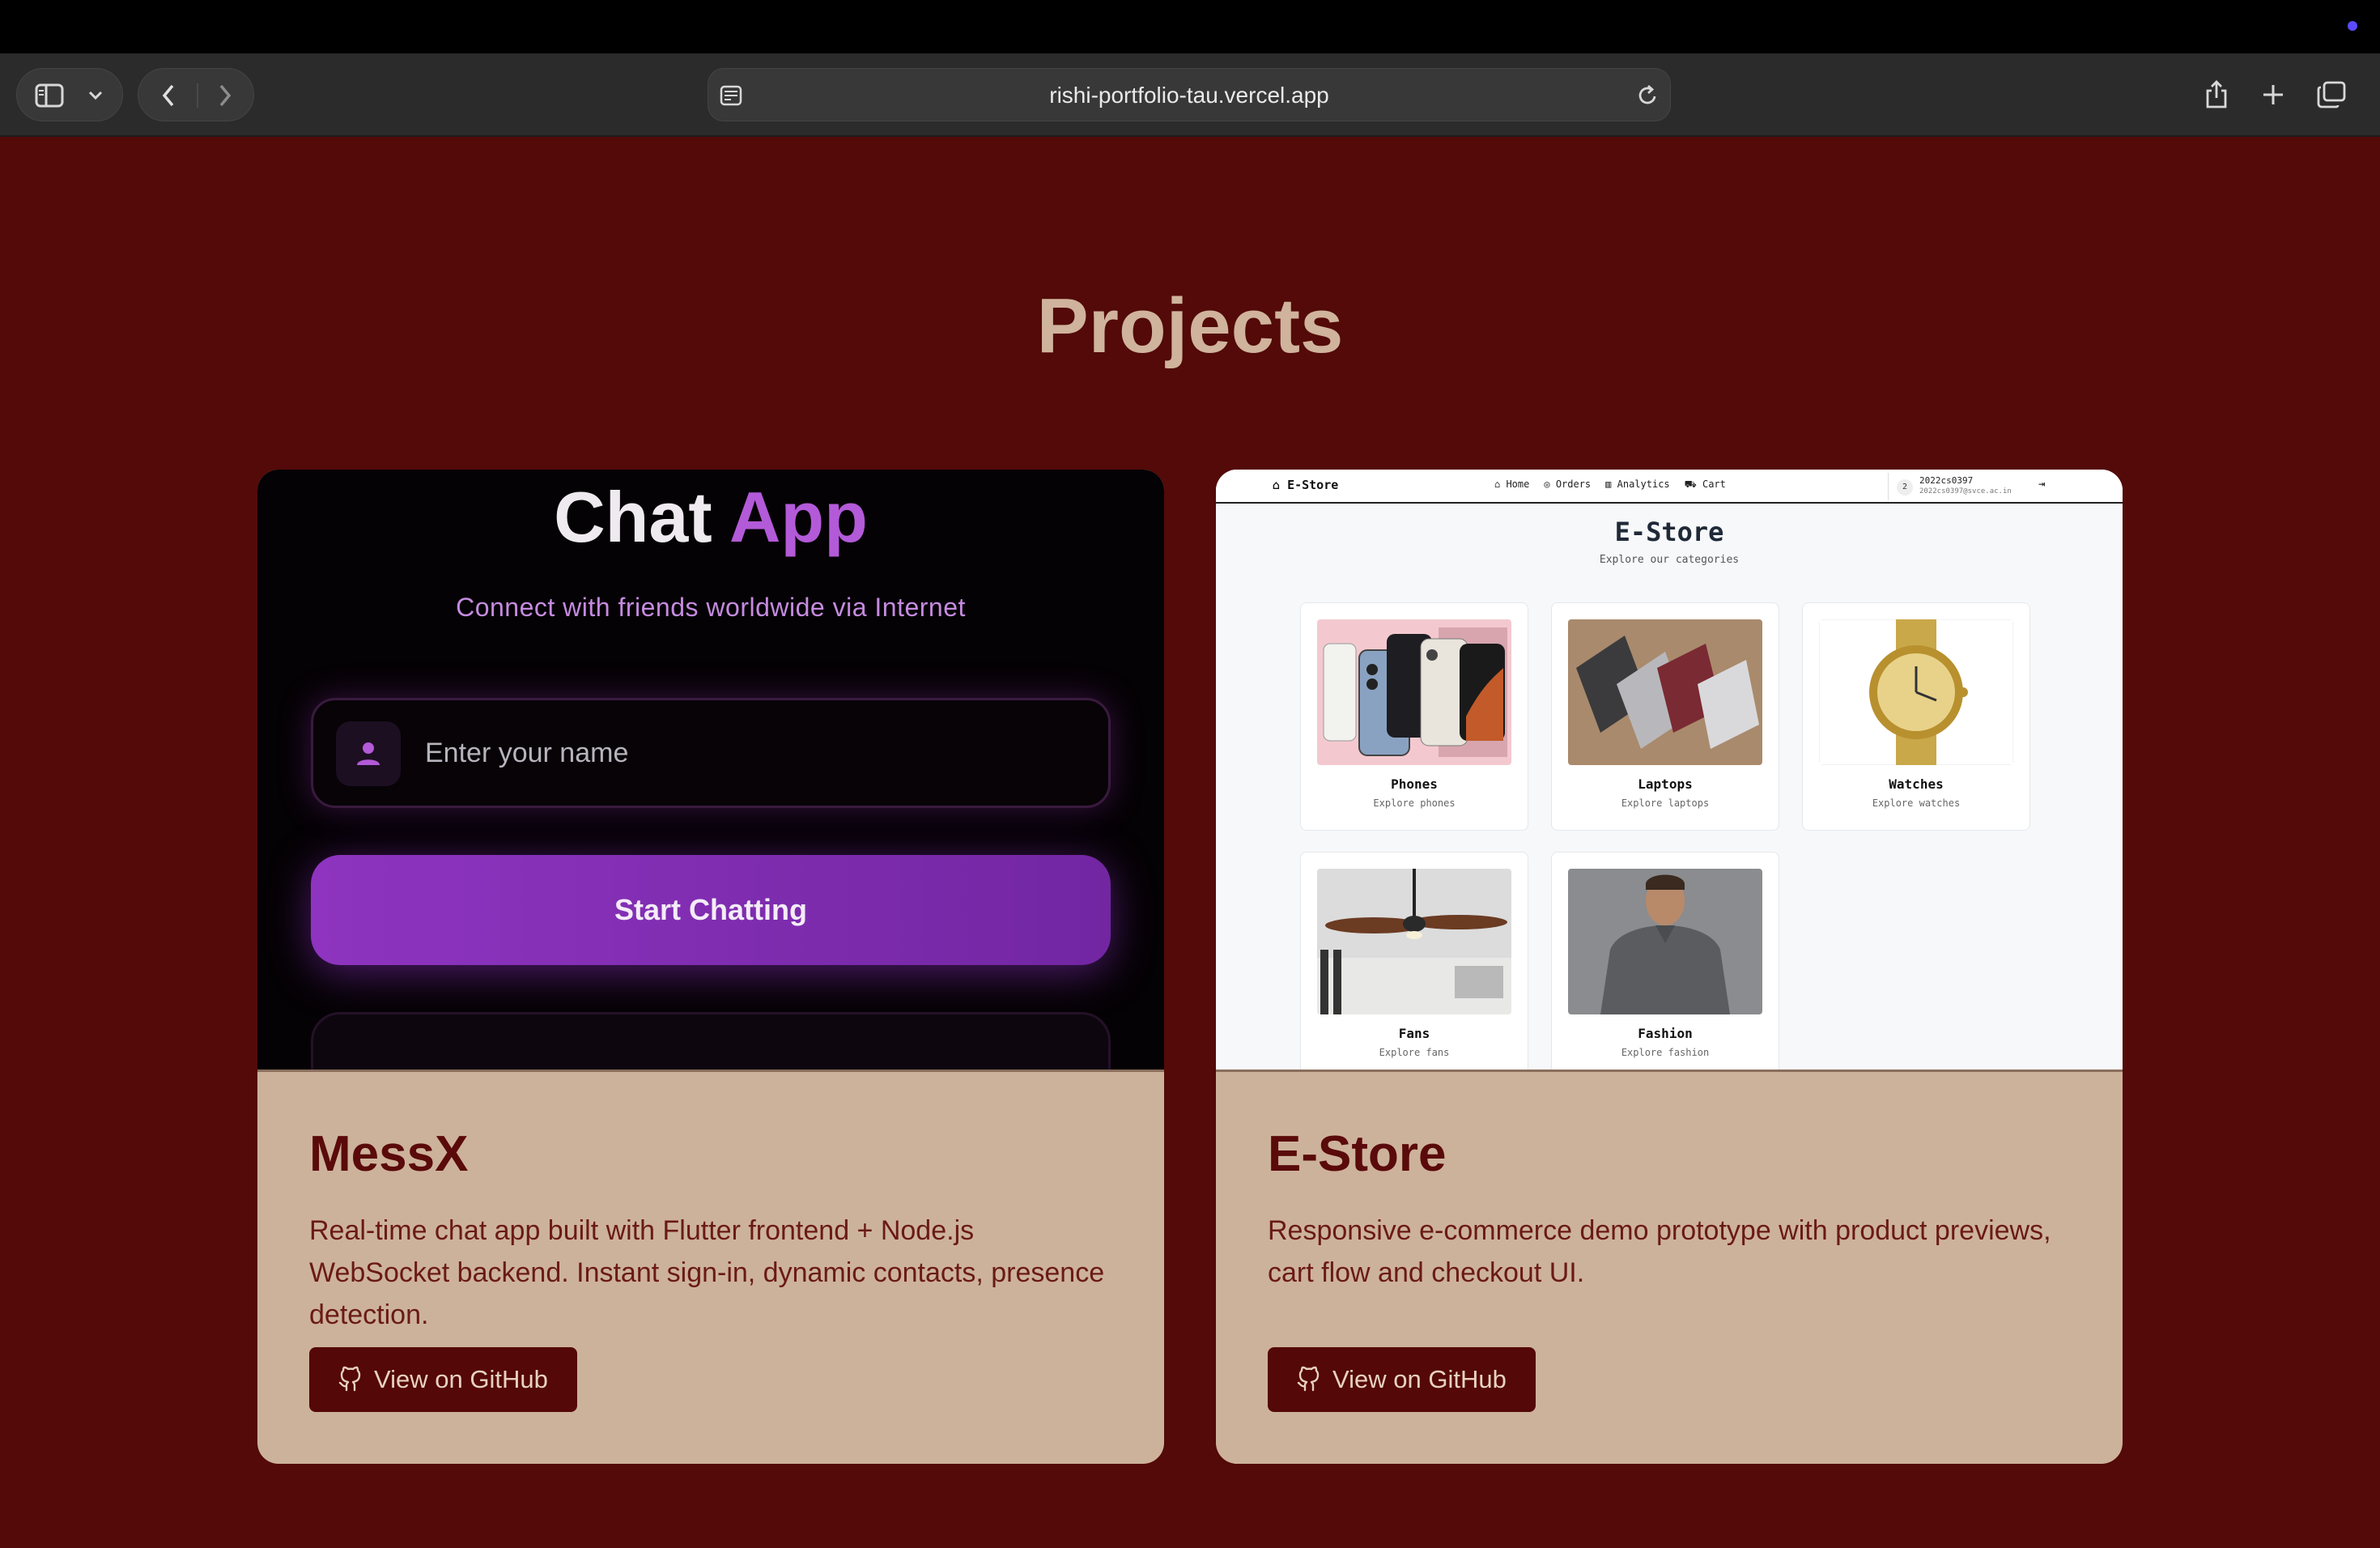 The image size is (2380, 1548). What do you see at coordinates (69, 95) in the screenshot?
I see `sidebar-controls` at bounding box center [69, 95].